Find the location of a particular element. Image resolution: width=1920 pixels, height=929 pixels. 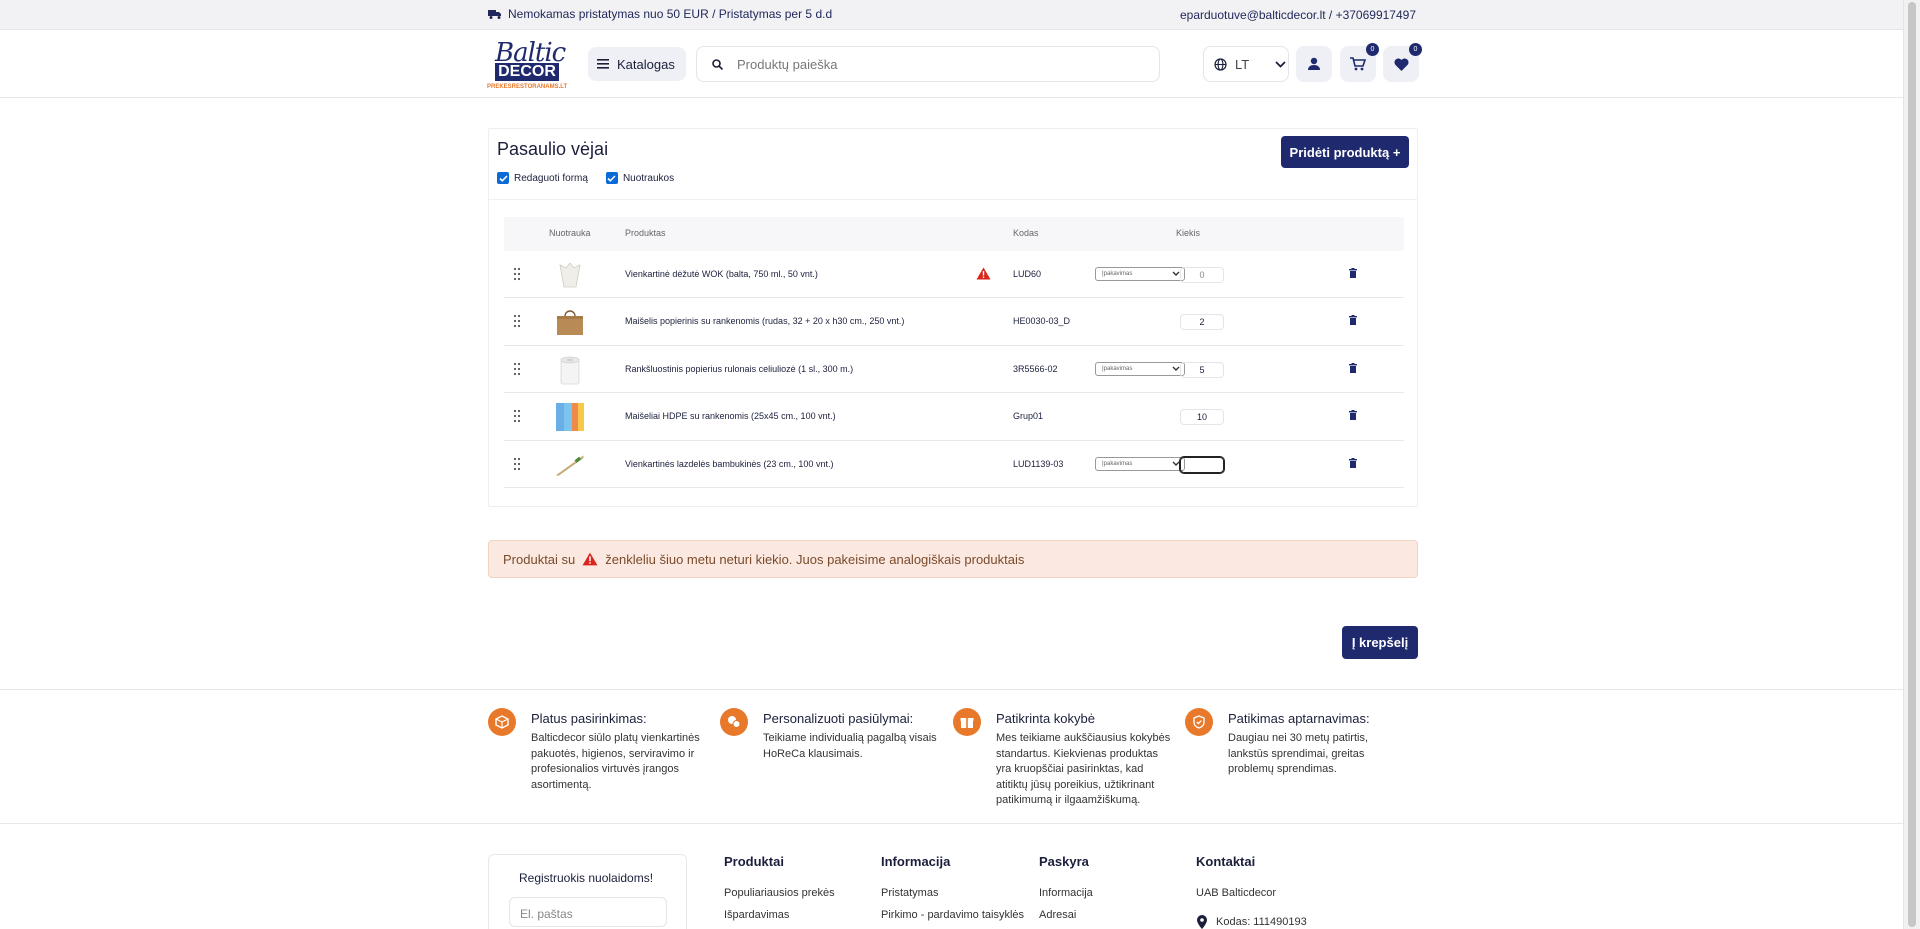

footer-heading: Informacija is located at coordinates (916, 861).